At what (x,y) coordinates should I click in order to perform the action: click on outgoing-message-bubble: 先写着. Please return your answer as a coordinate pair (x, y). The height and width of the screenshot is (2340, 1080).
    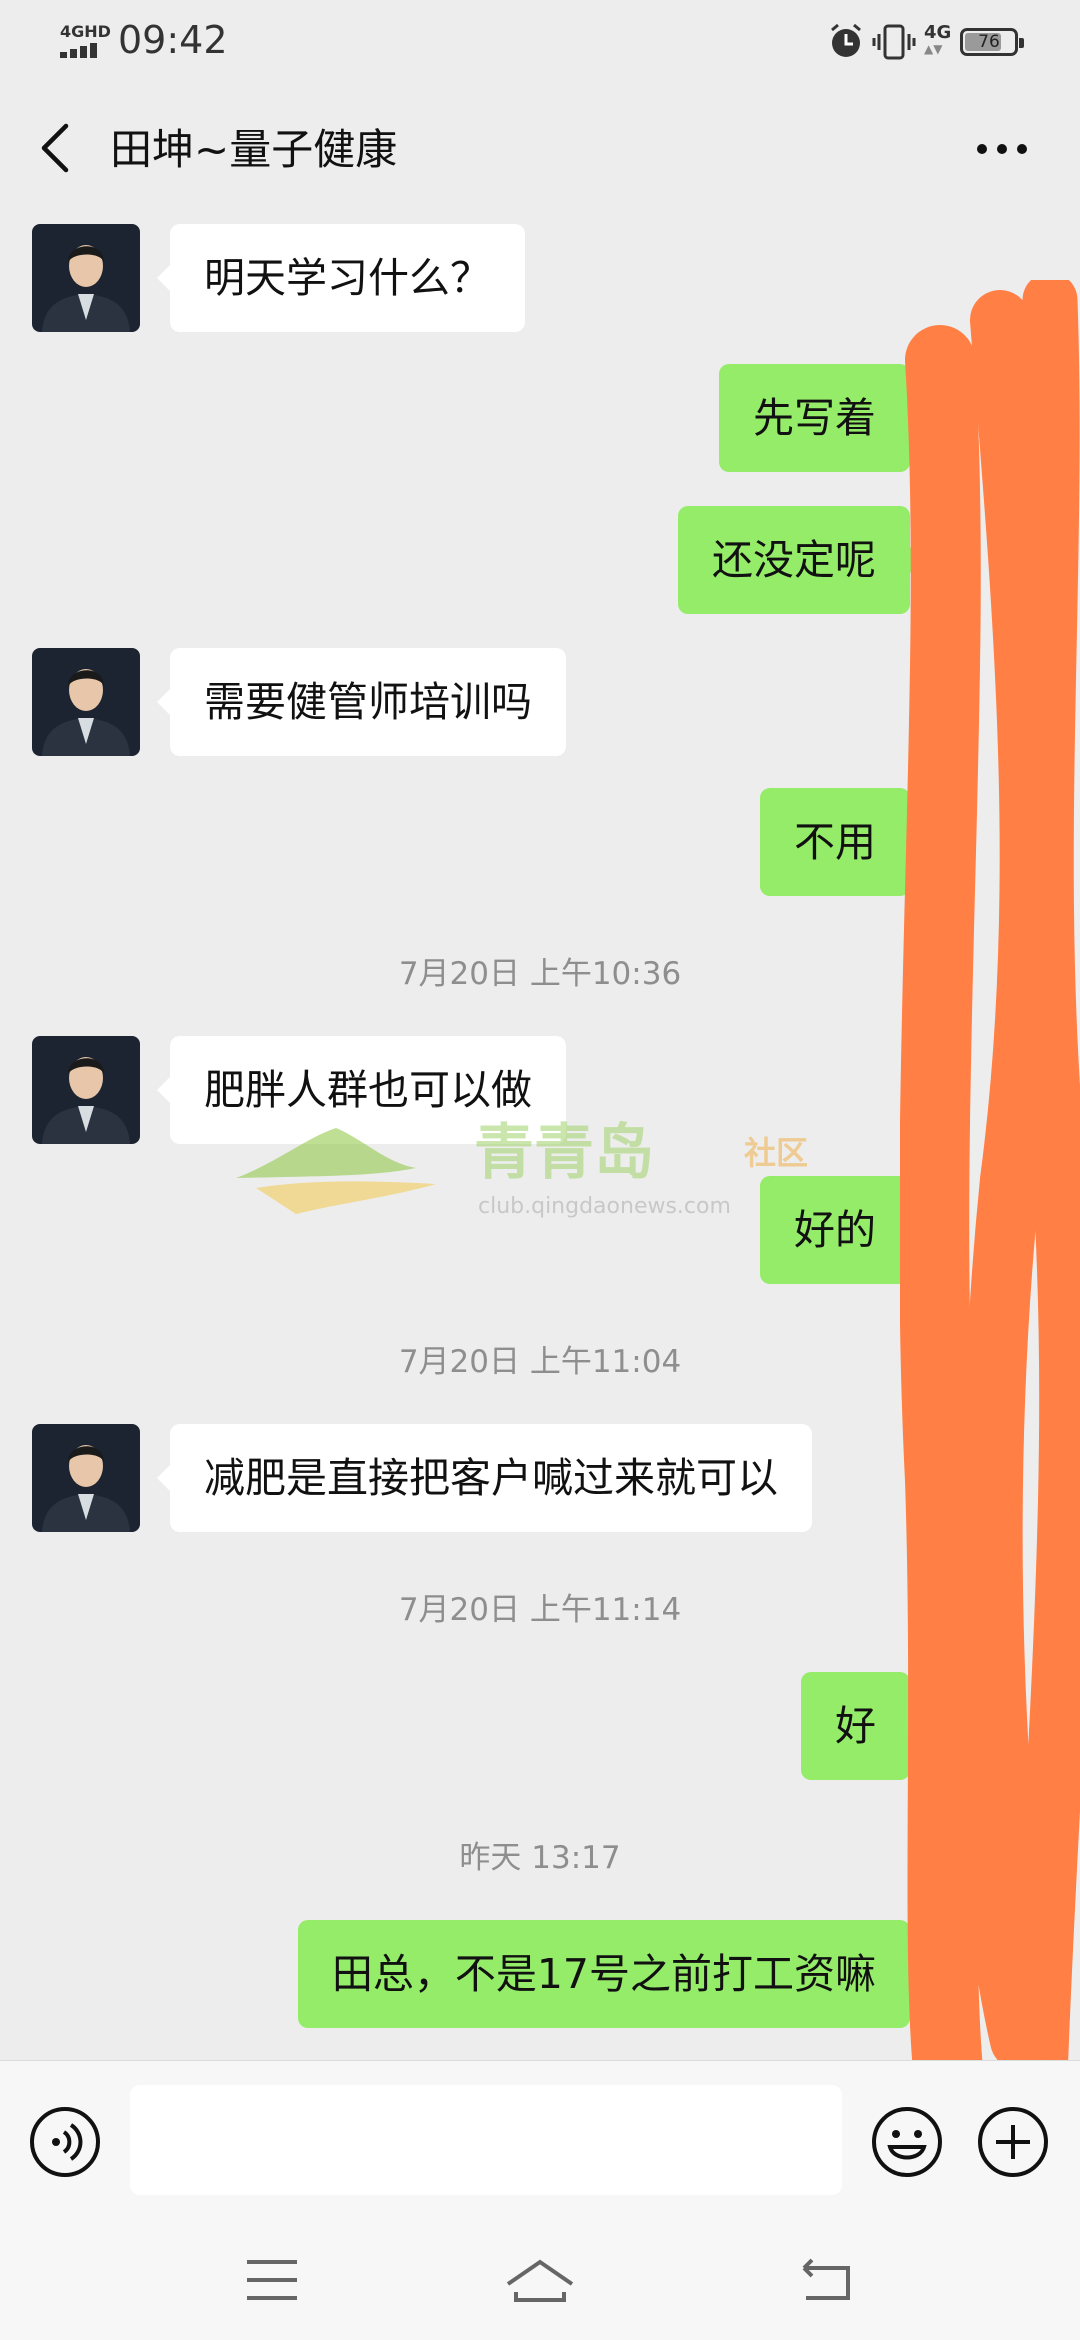
    Looking at the image, I should click on (821, 418).